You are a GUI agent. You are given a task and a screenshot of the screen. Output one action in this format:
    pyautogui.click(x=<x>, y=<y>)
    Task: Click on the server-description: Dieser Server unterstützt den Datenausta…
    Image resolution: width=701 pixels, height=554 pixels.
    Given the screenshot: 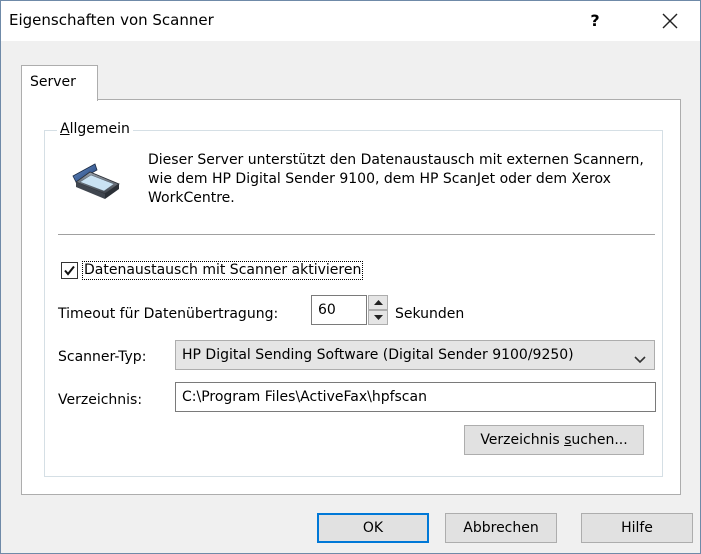 What is the action you would take?
    pyautogui.click(x=396, y=179)
    